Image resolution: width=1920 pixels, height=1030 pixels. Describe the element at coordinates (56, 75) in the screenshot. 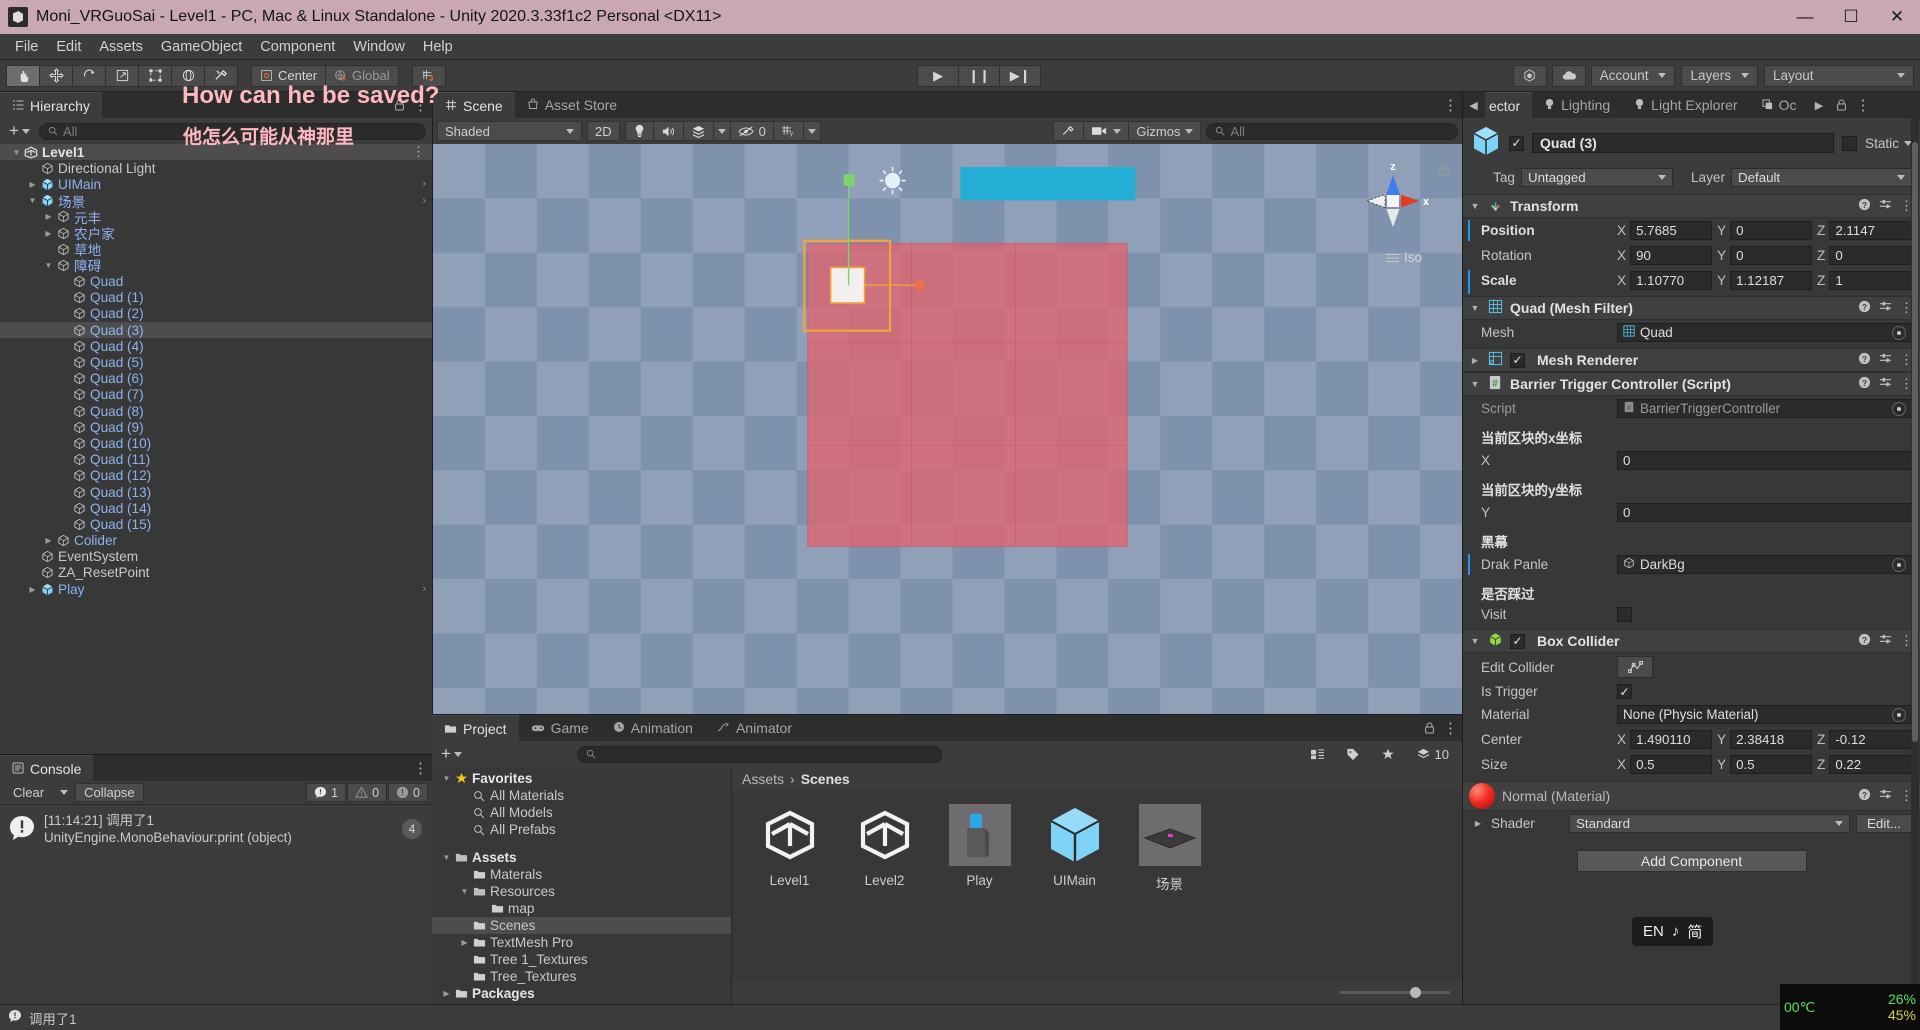

I see `move-tool-button` at that location.